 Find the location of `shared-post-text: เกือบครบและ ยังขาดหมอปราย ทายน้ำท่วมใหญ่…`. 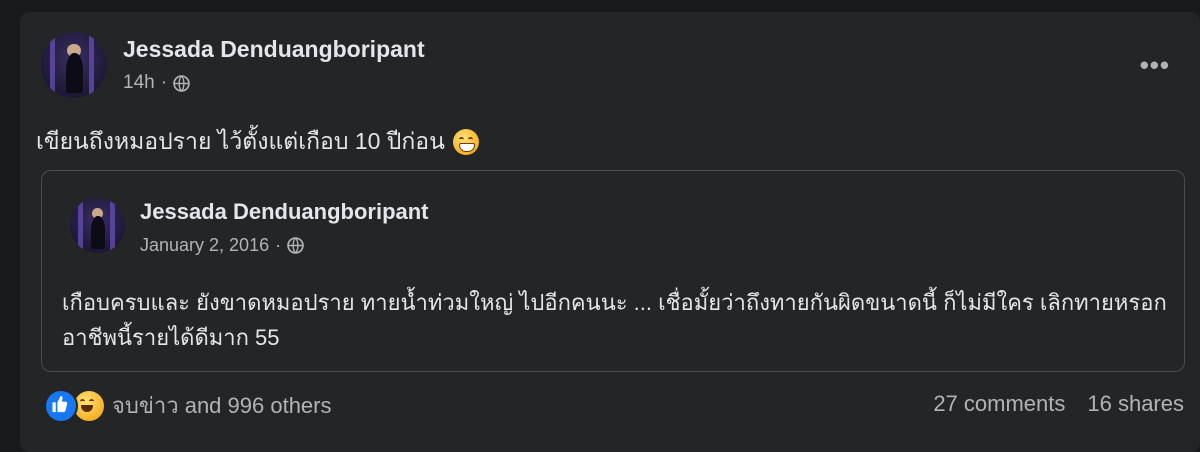

shared-post-text: เกือบครบและ ยังขาดหมอปราย ทายน้ำท่วมใหญ่… is located at coordinates (614, 320).